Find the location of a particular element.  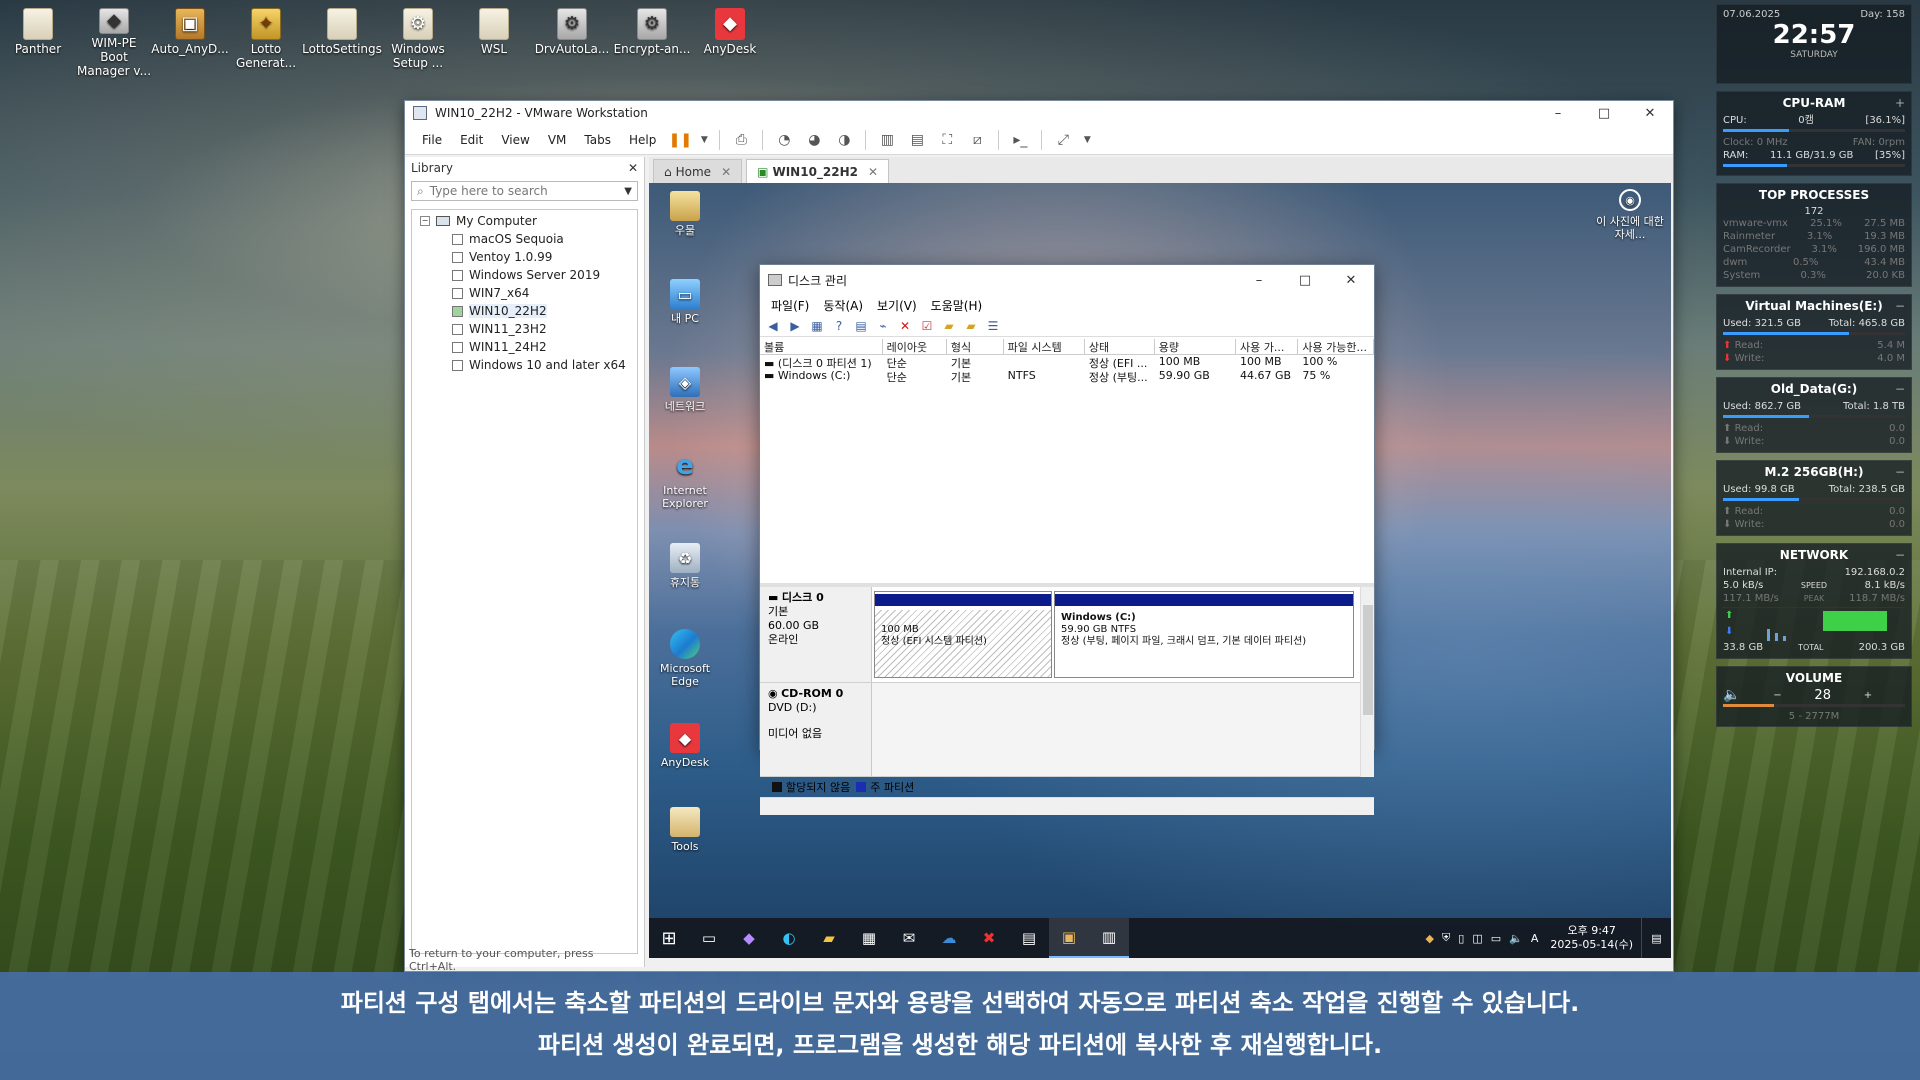

guest-icon-tools: Tools is located at coordinates (685, 830).